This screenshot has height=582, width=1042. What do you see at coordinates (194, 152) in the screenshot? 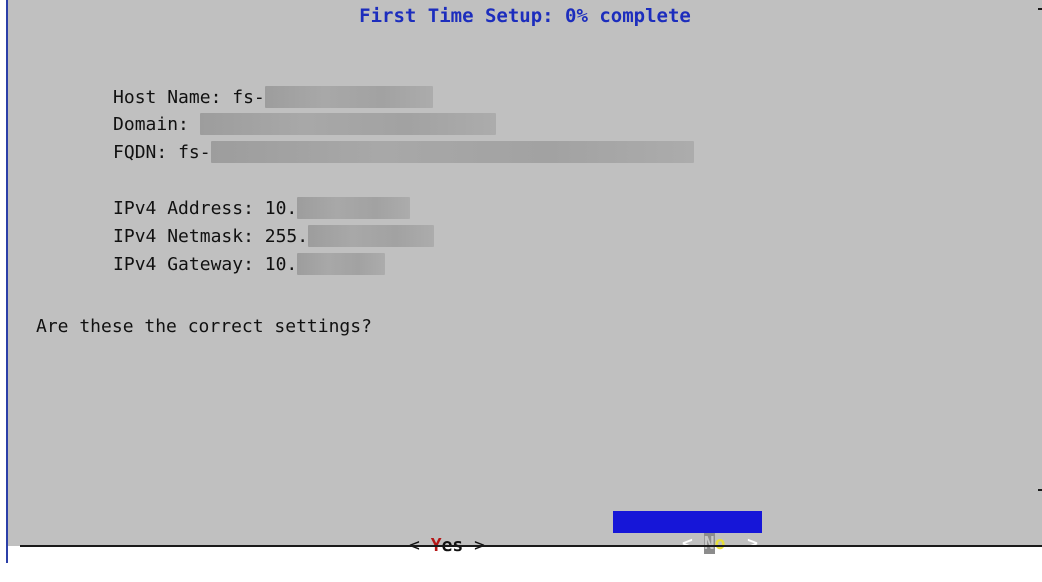
I see `fqdn-value: fs-` at bounding box center [194, 152].